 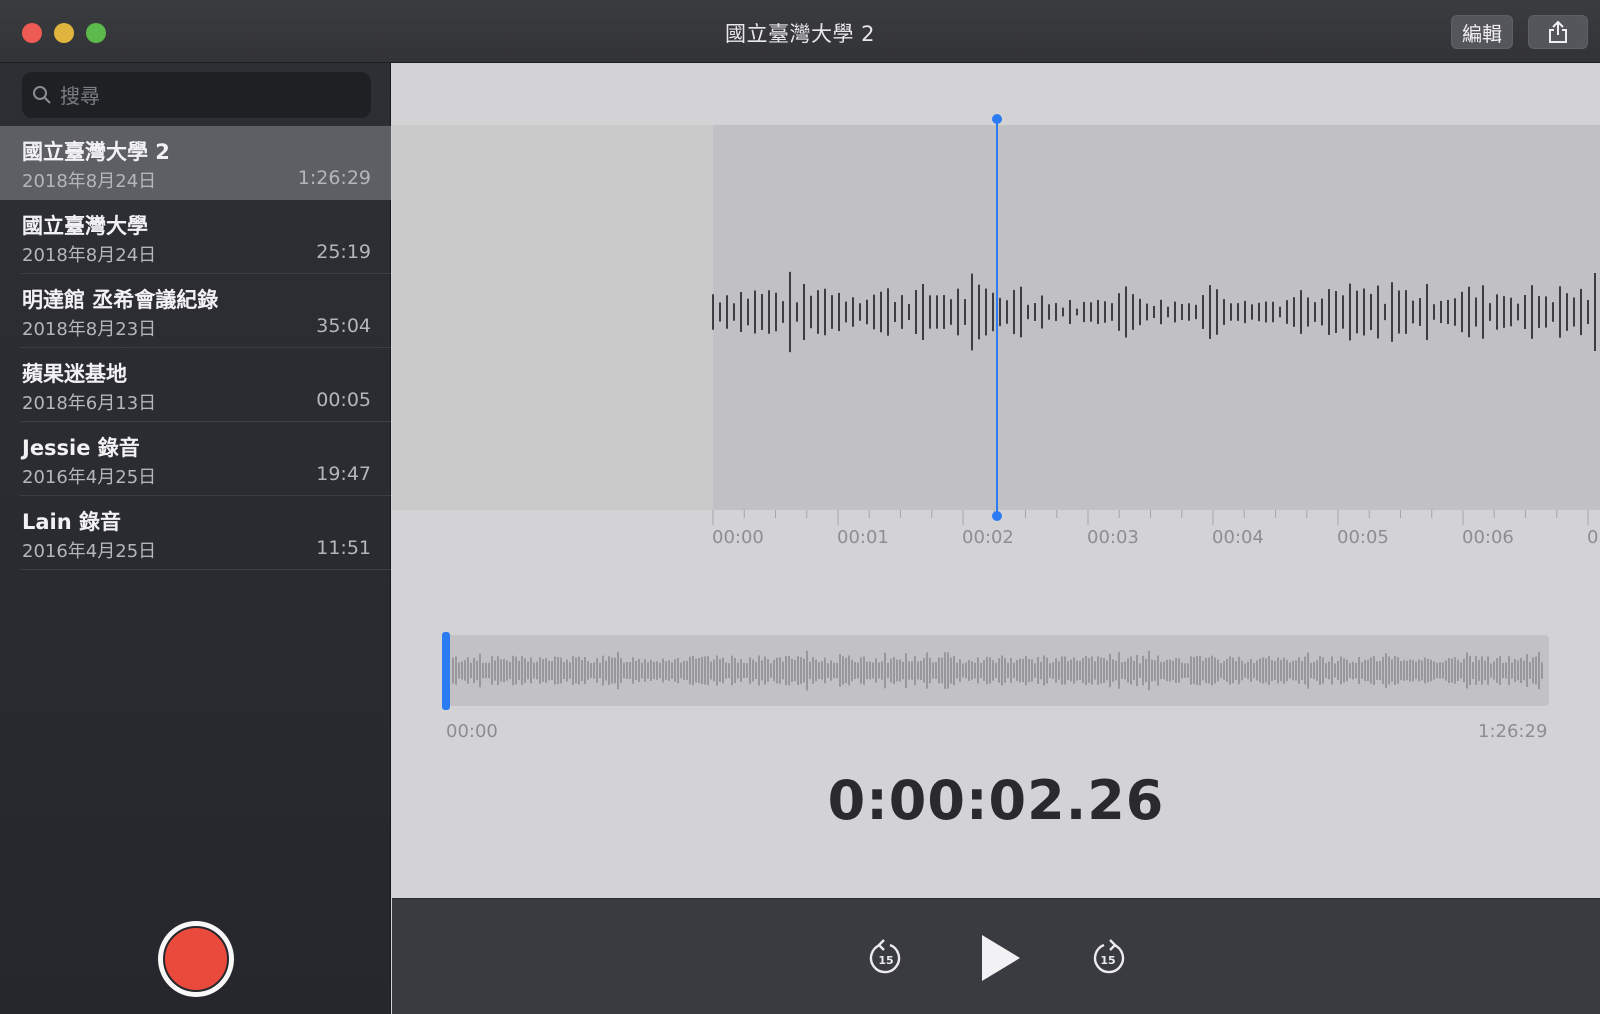 What do you see at coordinates (997, 516) in the screenshot?
I see `playhead-bottom-handle` at bounding box center [997, 516].